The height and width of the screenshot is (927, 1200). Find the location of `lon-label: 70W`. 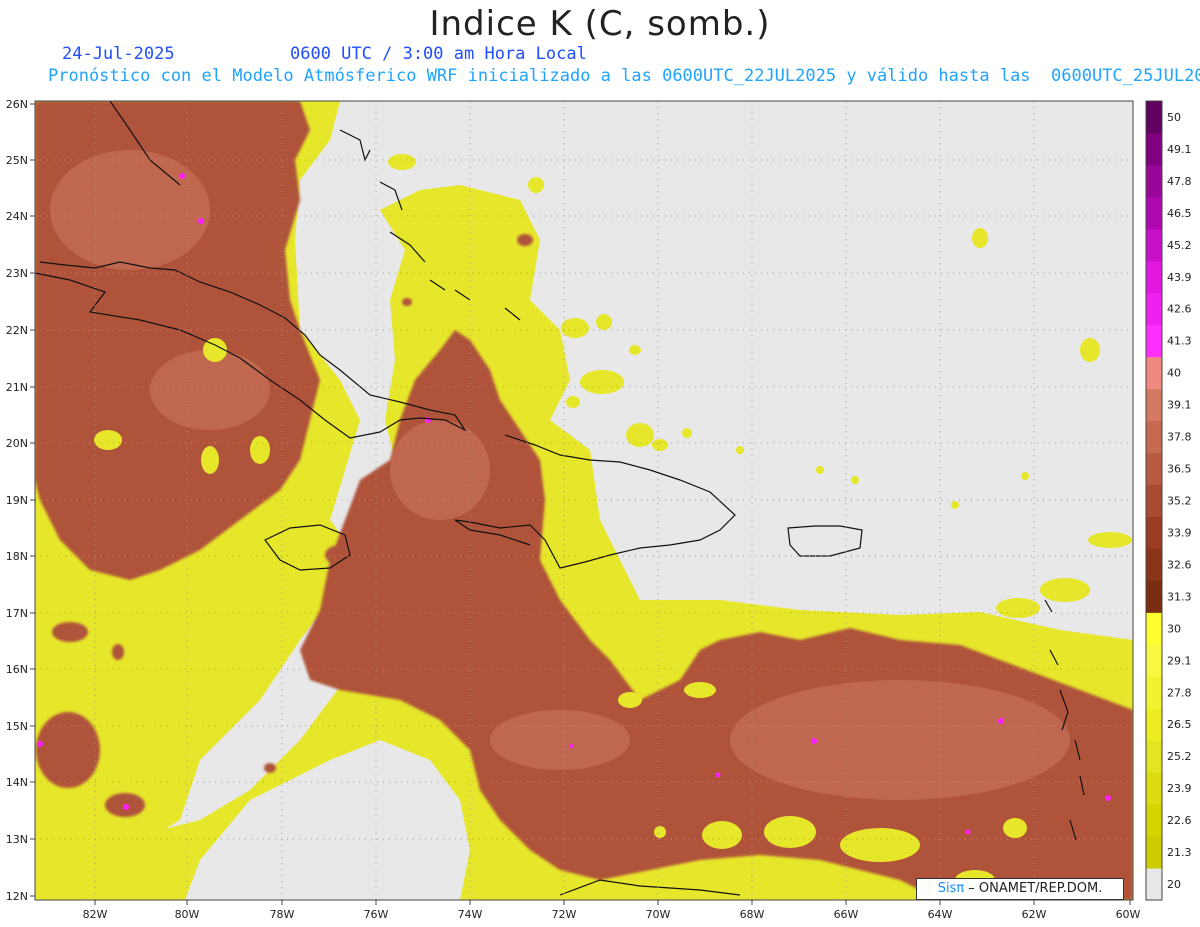

lon-label: 70W is located at coordinates (658, 914).